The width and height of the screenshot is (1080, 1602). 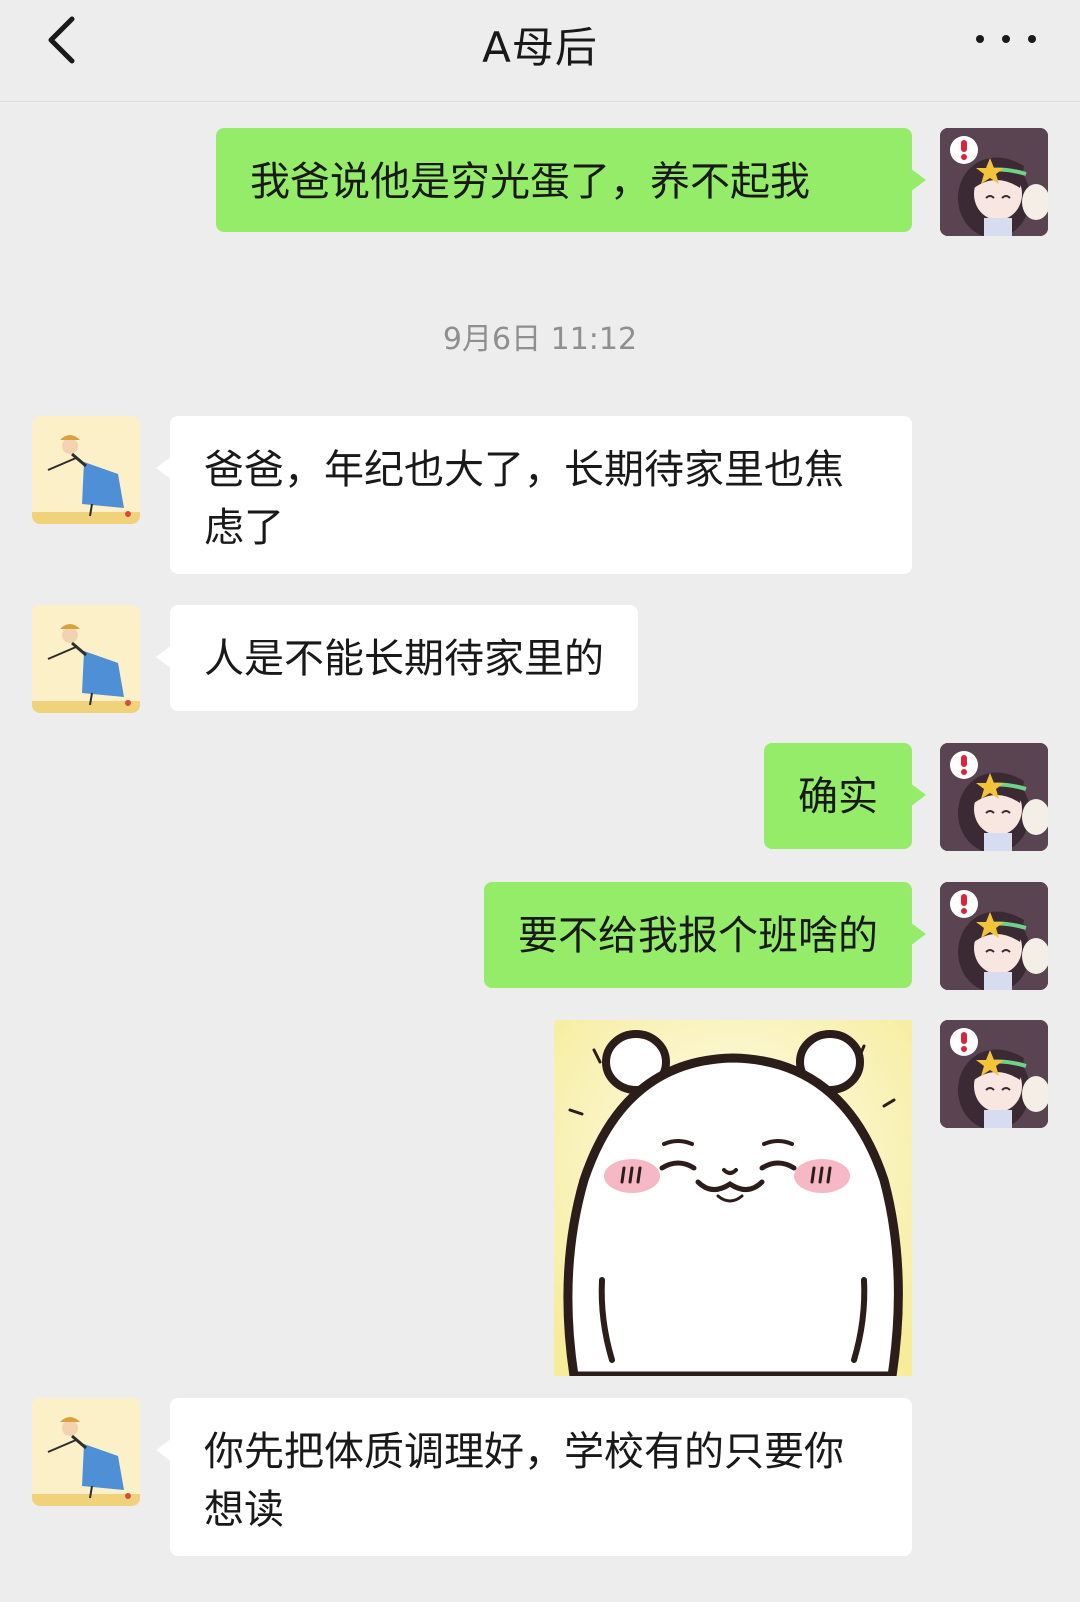 I want to click on white-bear-sticker-icon, so click(x=733, y=1198).